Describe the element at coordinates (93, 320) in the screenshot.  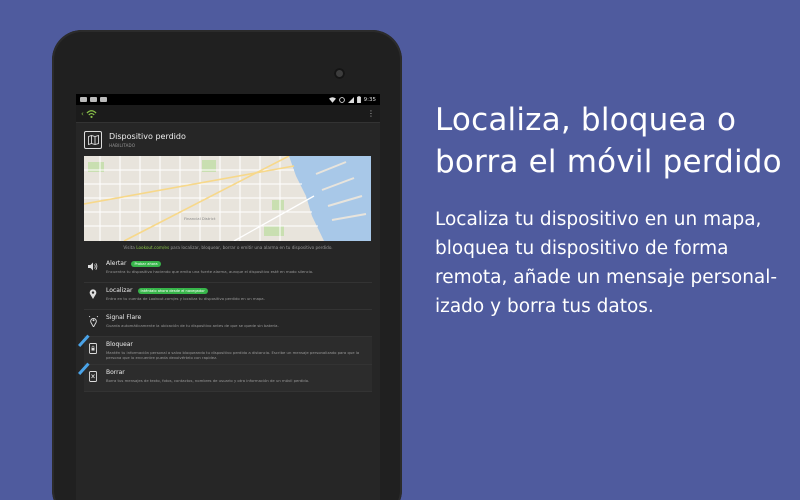
I see `flare-icon` at that location.